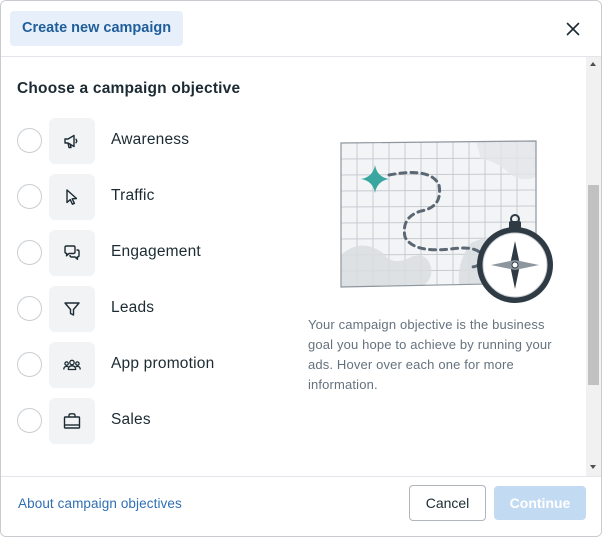 This screenshot has width=602, height=537. What do you see at coordinates (97, 28) in the screenshot?
I see `dialog-title: Create new campaign` at bounding box center [97, 28].